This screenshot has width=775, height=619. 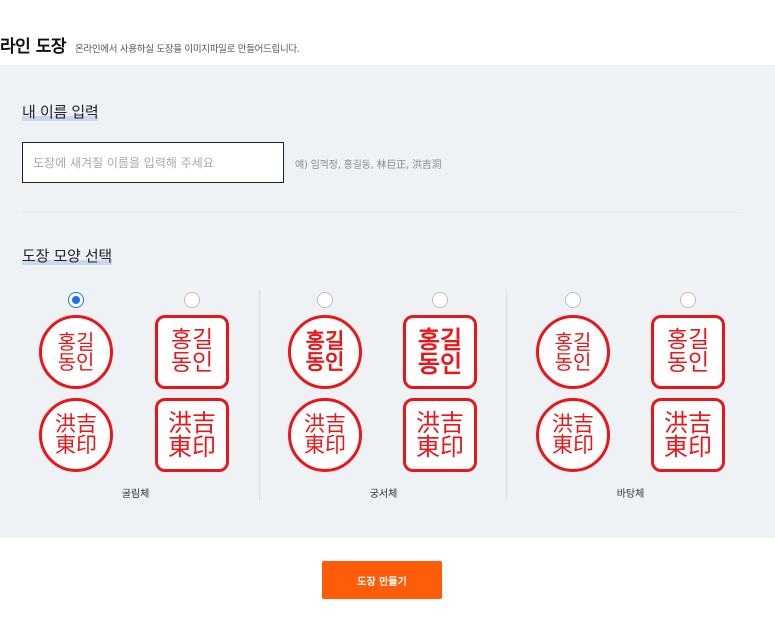 What do you see at coordinates (381, 212) in the screenshot?
I see `section-divider` at bounding box center [381, 212].